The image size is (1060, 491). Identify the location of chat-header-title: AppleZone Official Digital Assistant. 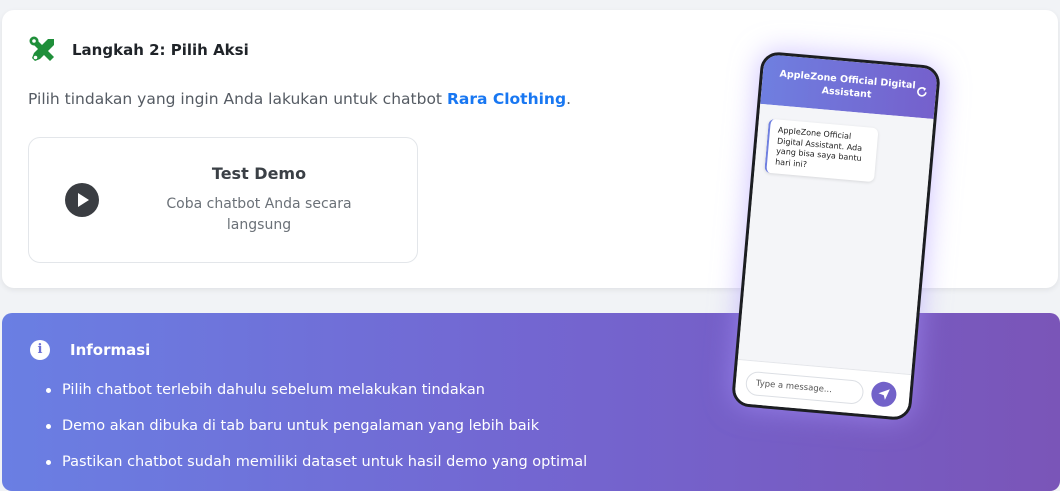
(848, 84).